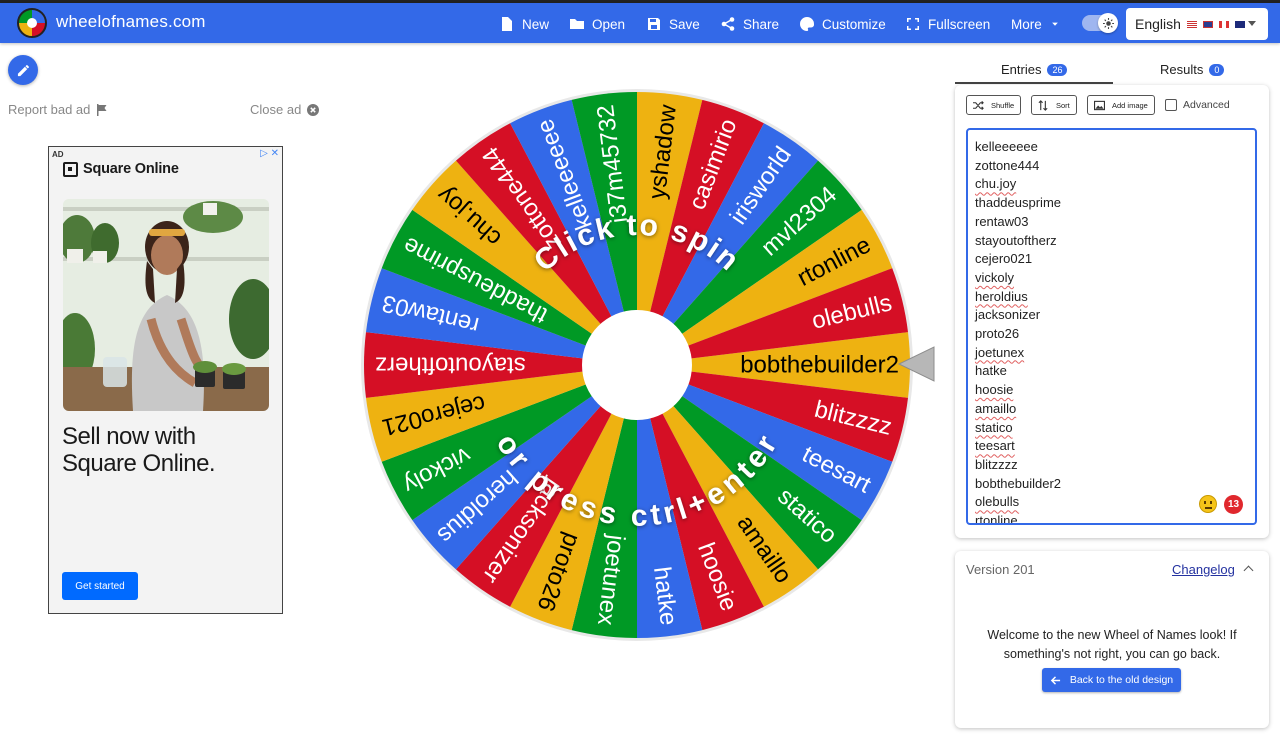 This screenshot has width=1280, height=739. What do you see at coordinates (1111, 184) in the screenshot?
I see `entry-line: chu.joy` at bounding box center [1111, 184].